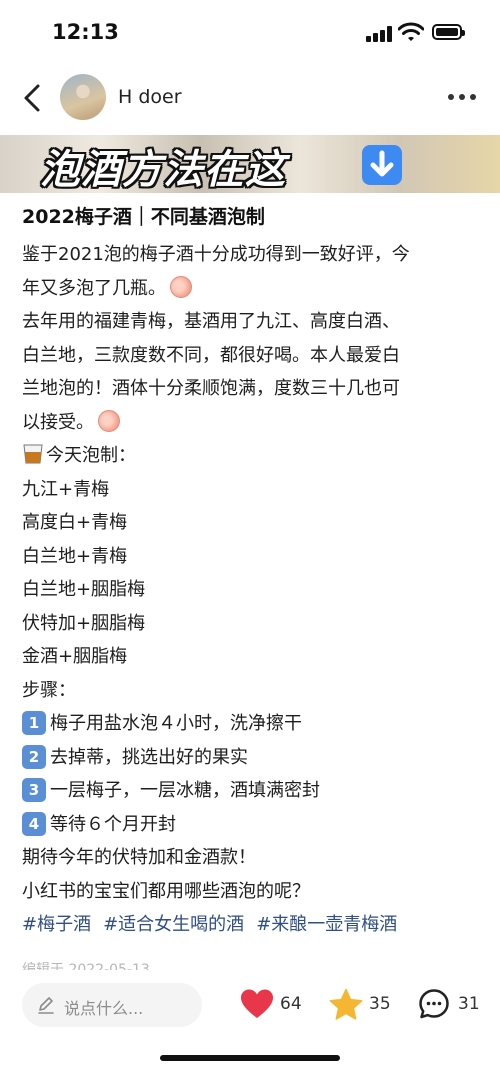  I want to click on battery-icon, so click(448, 32).